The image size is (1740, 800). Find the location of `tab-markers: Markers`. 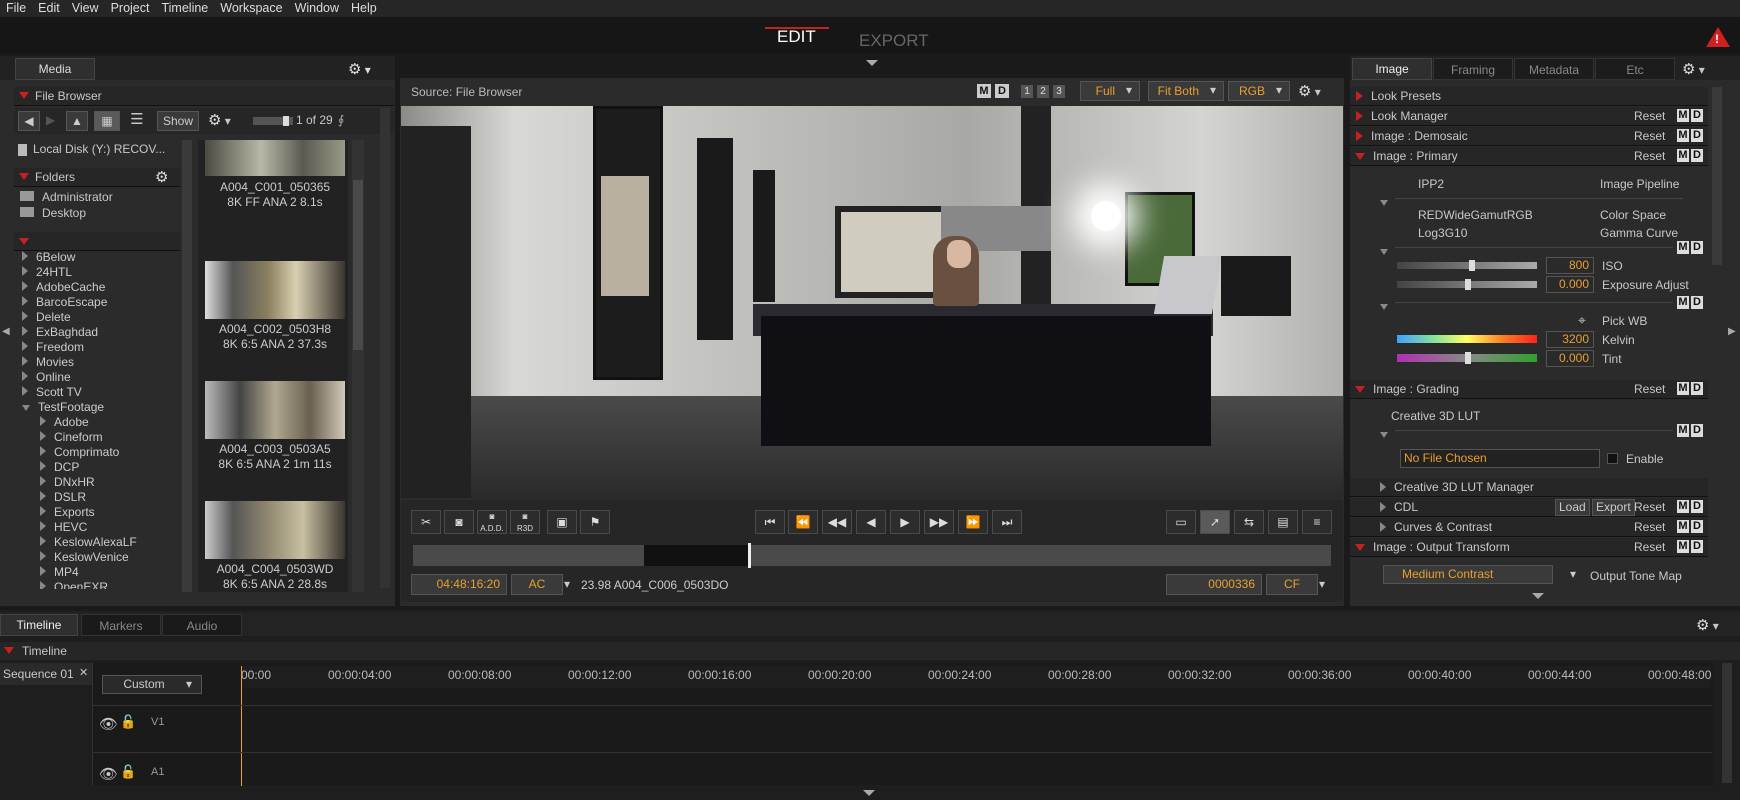

tab-markers: Markers is located at coordinates (121, 625).